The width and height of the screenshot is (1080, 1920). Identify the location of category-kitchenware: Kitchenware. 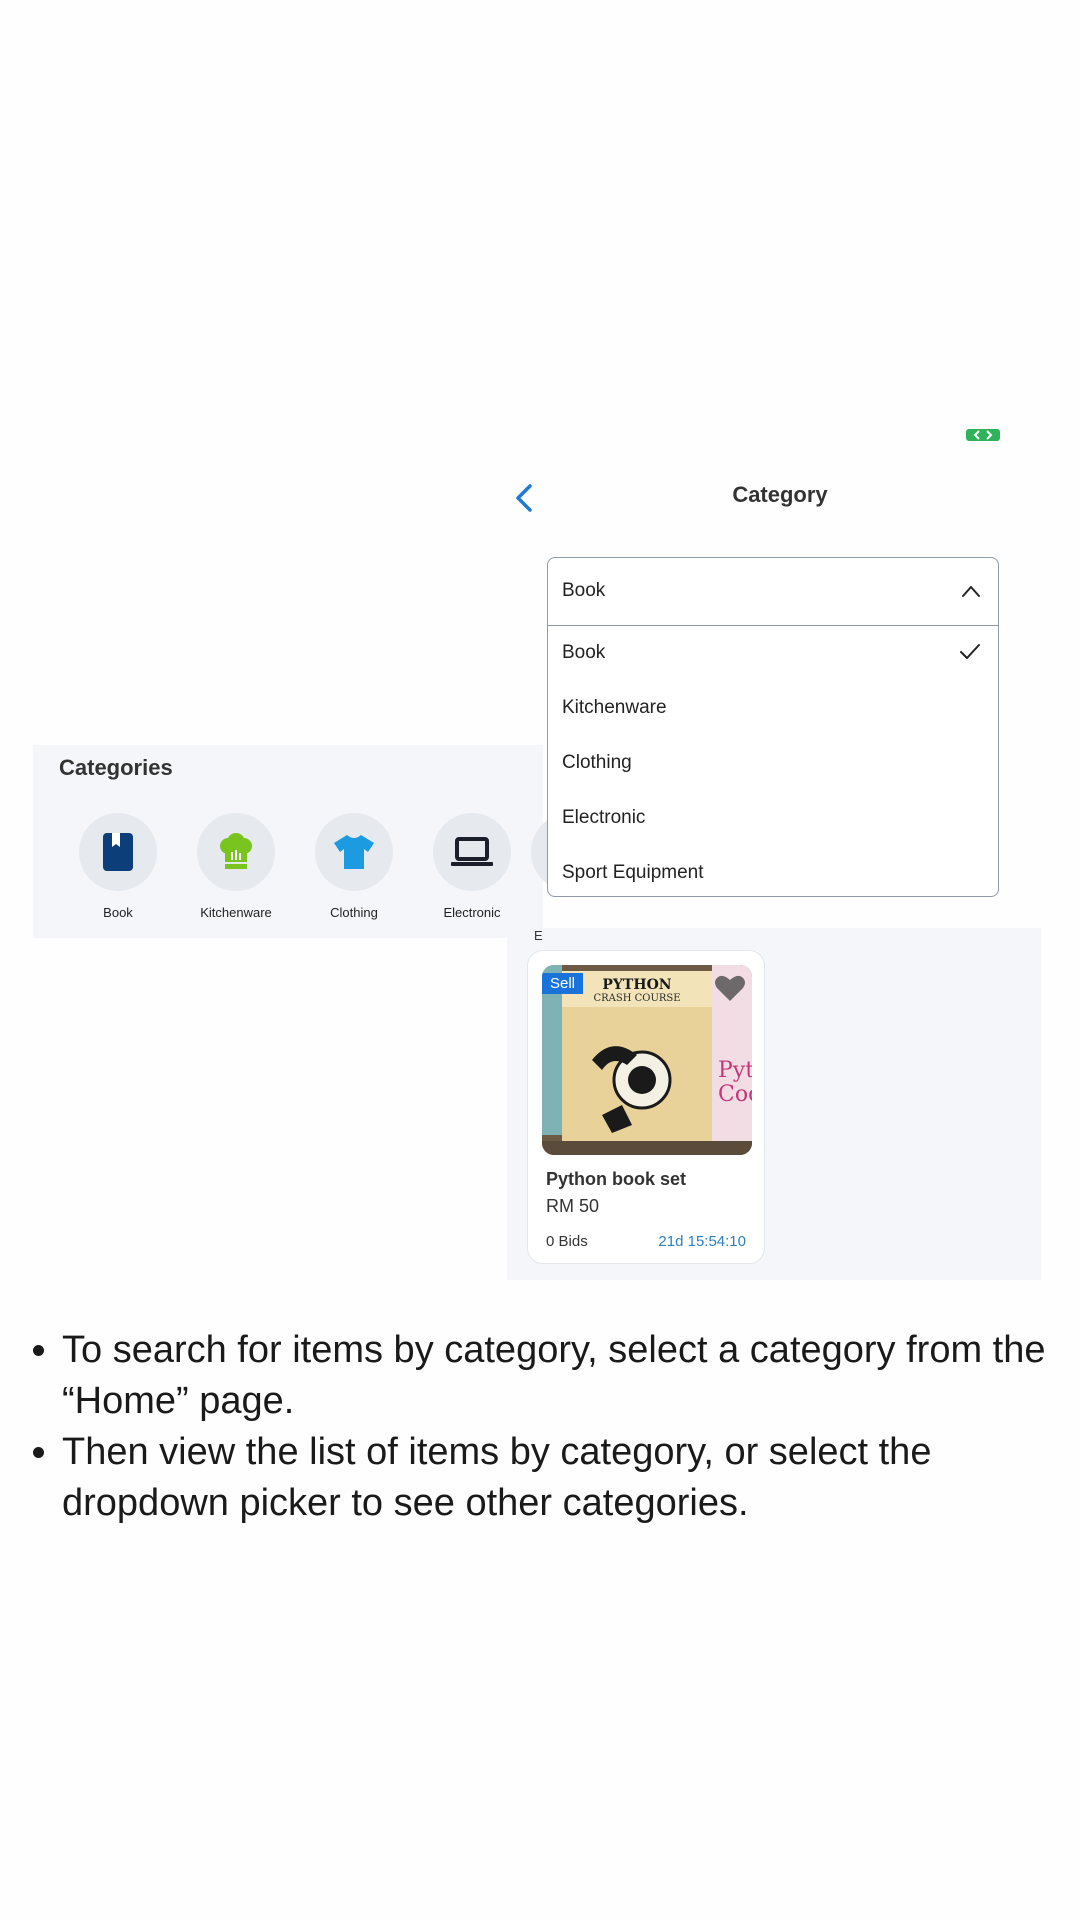
(236, 866).